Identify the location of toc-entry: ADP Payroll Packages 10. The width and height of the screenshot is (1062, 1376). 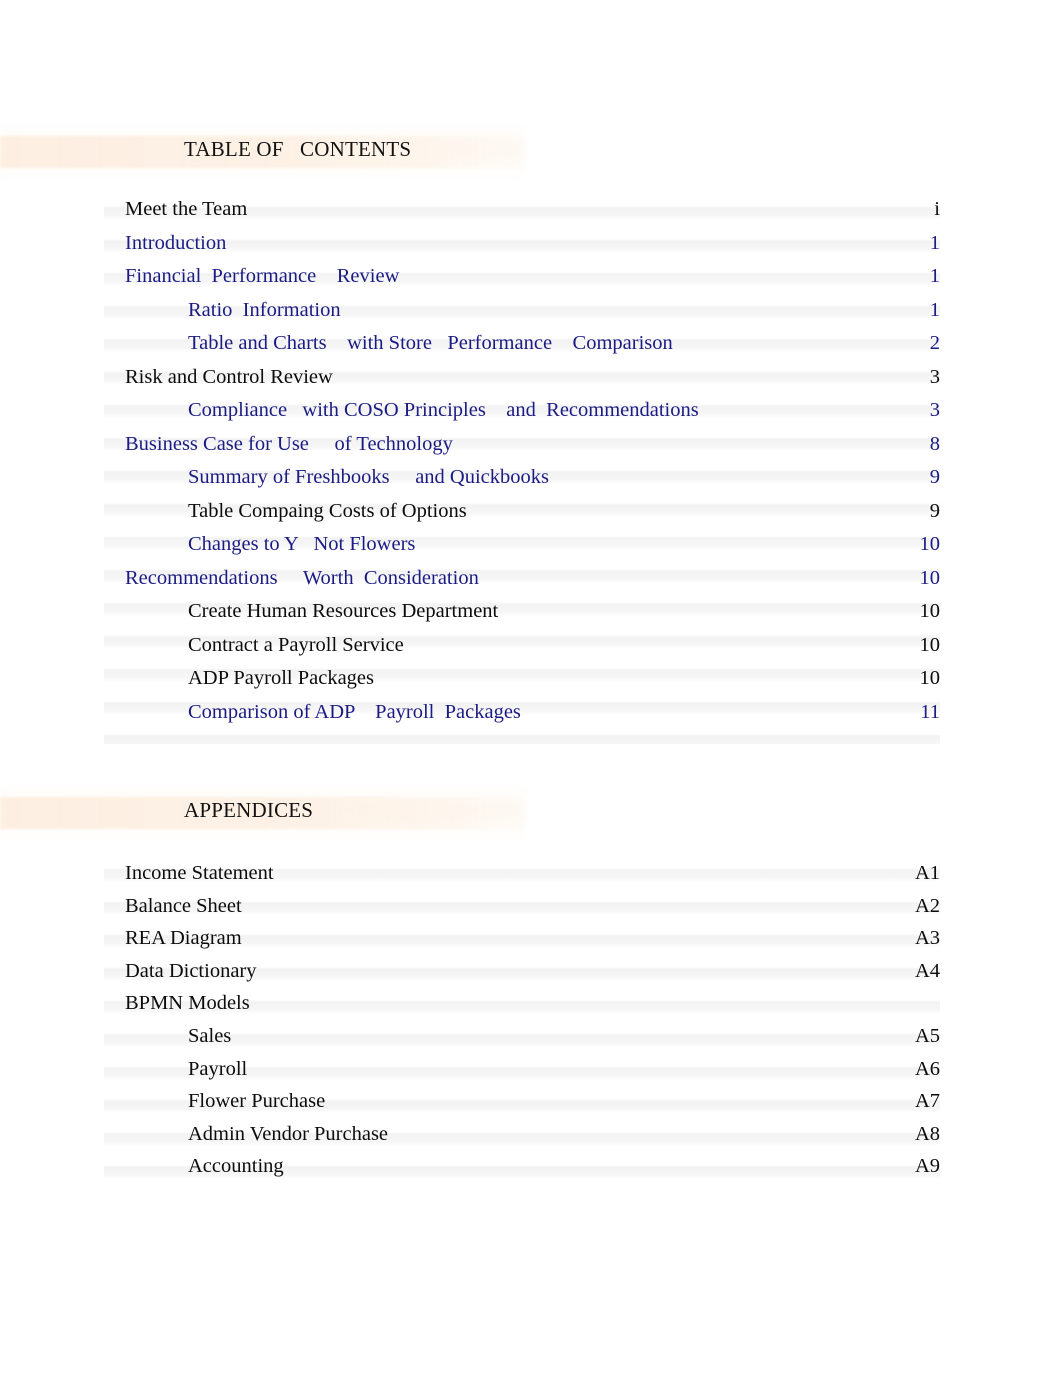
(522, 681).